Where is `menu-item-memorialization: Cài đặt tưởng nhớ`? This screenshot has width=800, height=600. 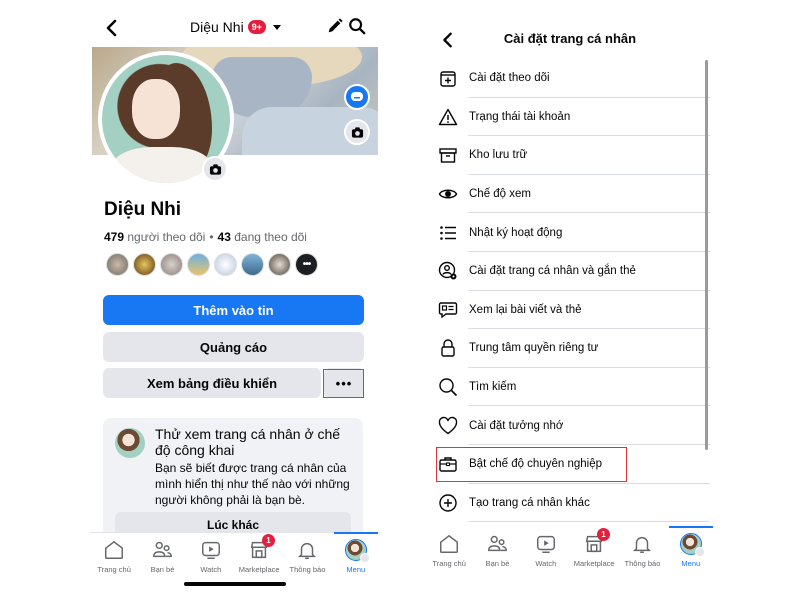 menu-item-memorialization: Cài đặt tưởng nhớ is located at coordinates (567, 425).